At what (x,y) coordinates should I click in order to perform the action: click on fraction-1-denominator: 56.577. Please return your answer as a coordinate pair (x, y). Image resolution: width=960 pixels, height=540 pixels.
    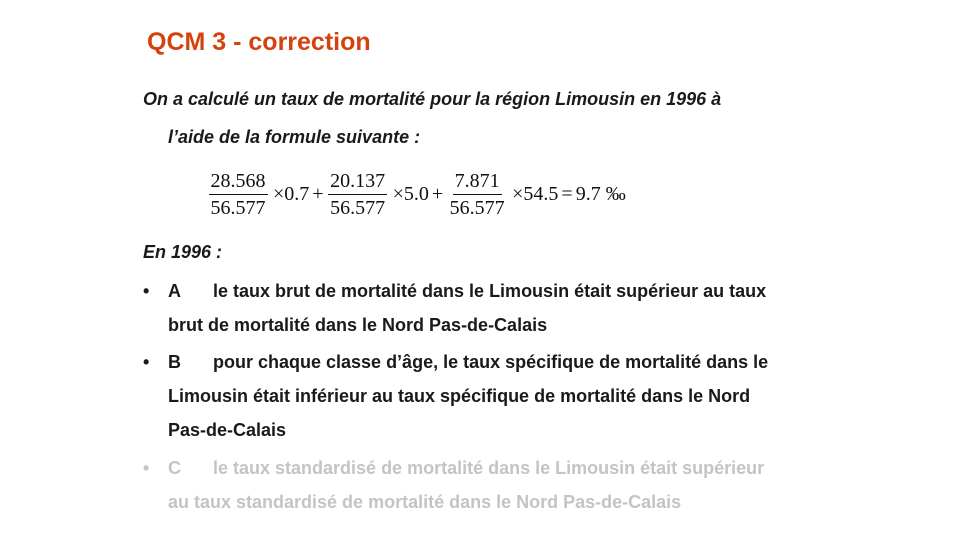
    Looking at the image, I should click on (238, 207).